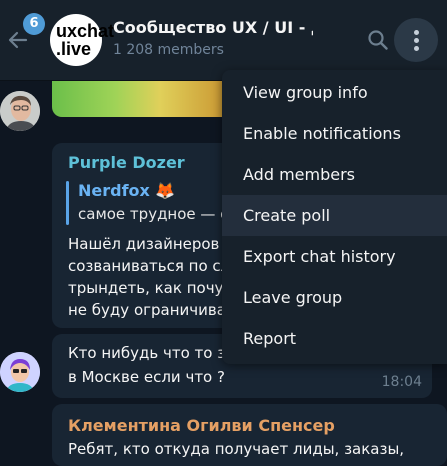 The width and height of the screenshot is (447, 466). I want to click on menu-item-create-poll: Create poll, so click(334, 215).